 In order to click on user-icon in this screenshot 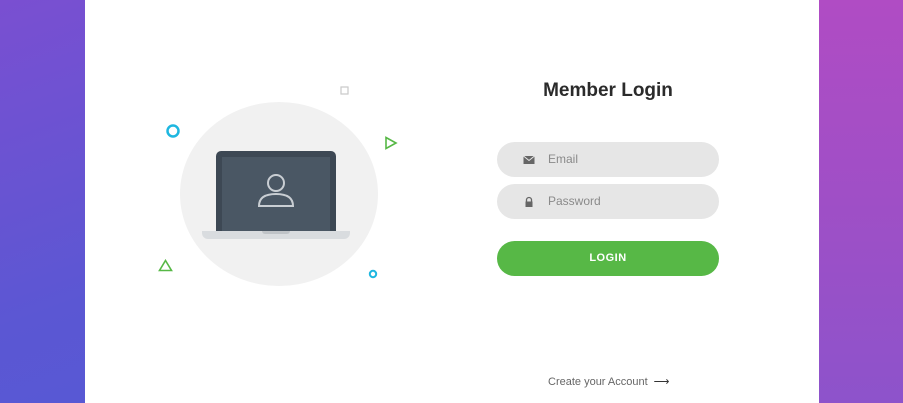, I will do `click(276, 190)`.